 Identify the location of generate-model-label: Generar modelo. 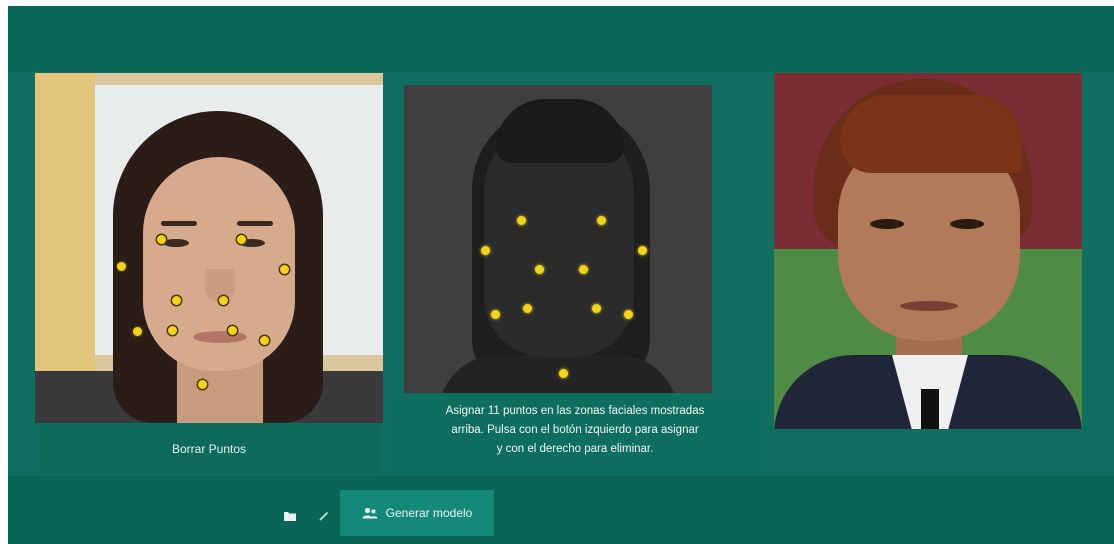
(429, 513).